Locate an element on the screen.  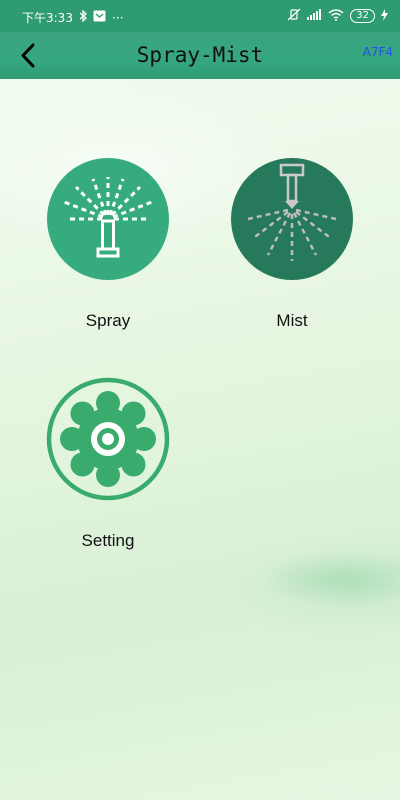
page-title: Spray-Mist is located at coordinates (200, 55).